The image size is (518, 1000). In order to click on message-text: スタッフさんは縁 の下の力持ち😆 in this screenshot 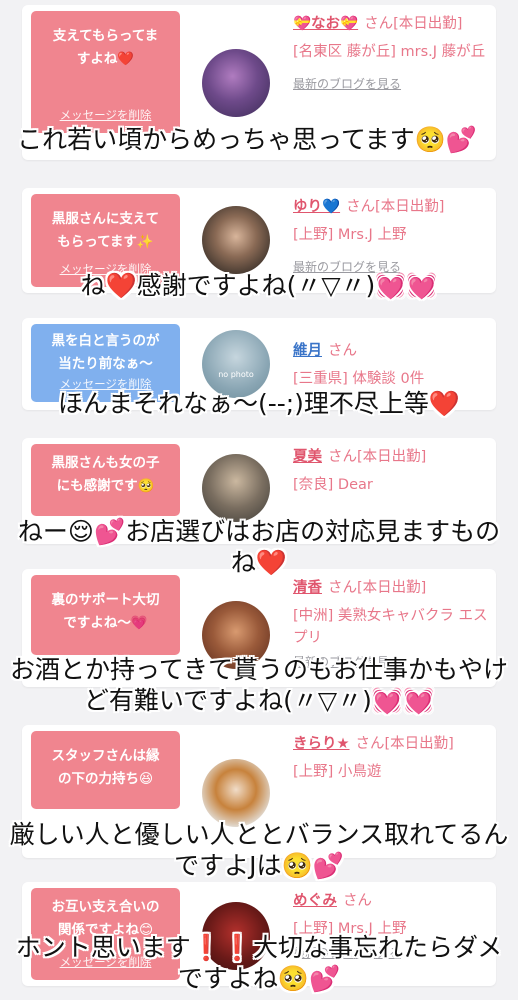, I will do `click(105, 767)`.